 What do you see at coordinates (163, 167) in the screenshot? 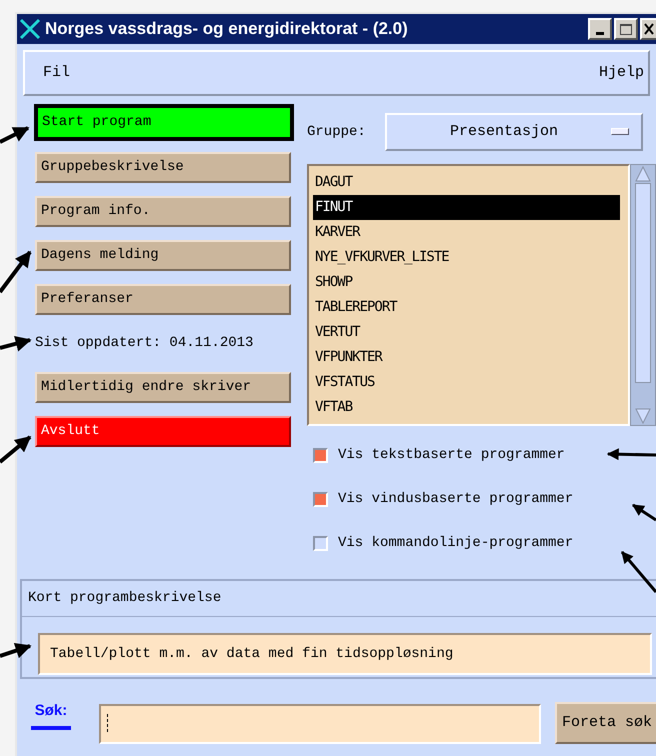
I see `action-button: Gruppebeskrivelse` at bounding box center [163, 167].